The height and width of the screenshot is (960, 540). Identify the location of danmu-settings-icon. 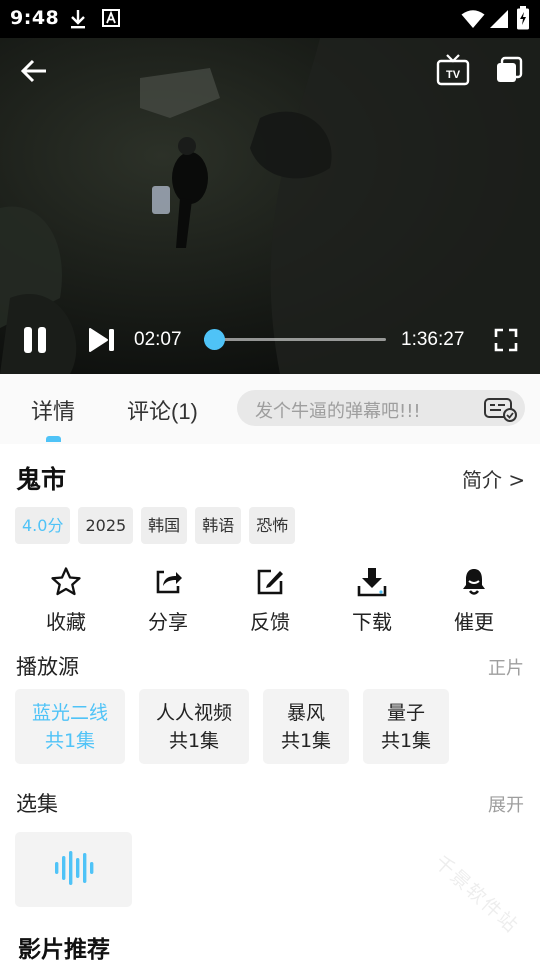
(501, 411).